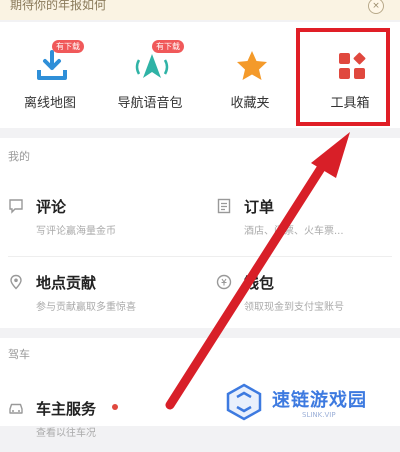 The width and height of the screenshot is (400, 452). What do you see at coordinates (86, 307) in the screenshot?
I see `list-item-subtitle: 参与贡献赢取多重惊喜` at bounding box center [86, 307].